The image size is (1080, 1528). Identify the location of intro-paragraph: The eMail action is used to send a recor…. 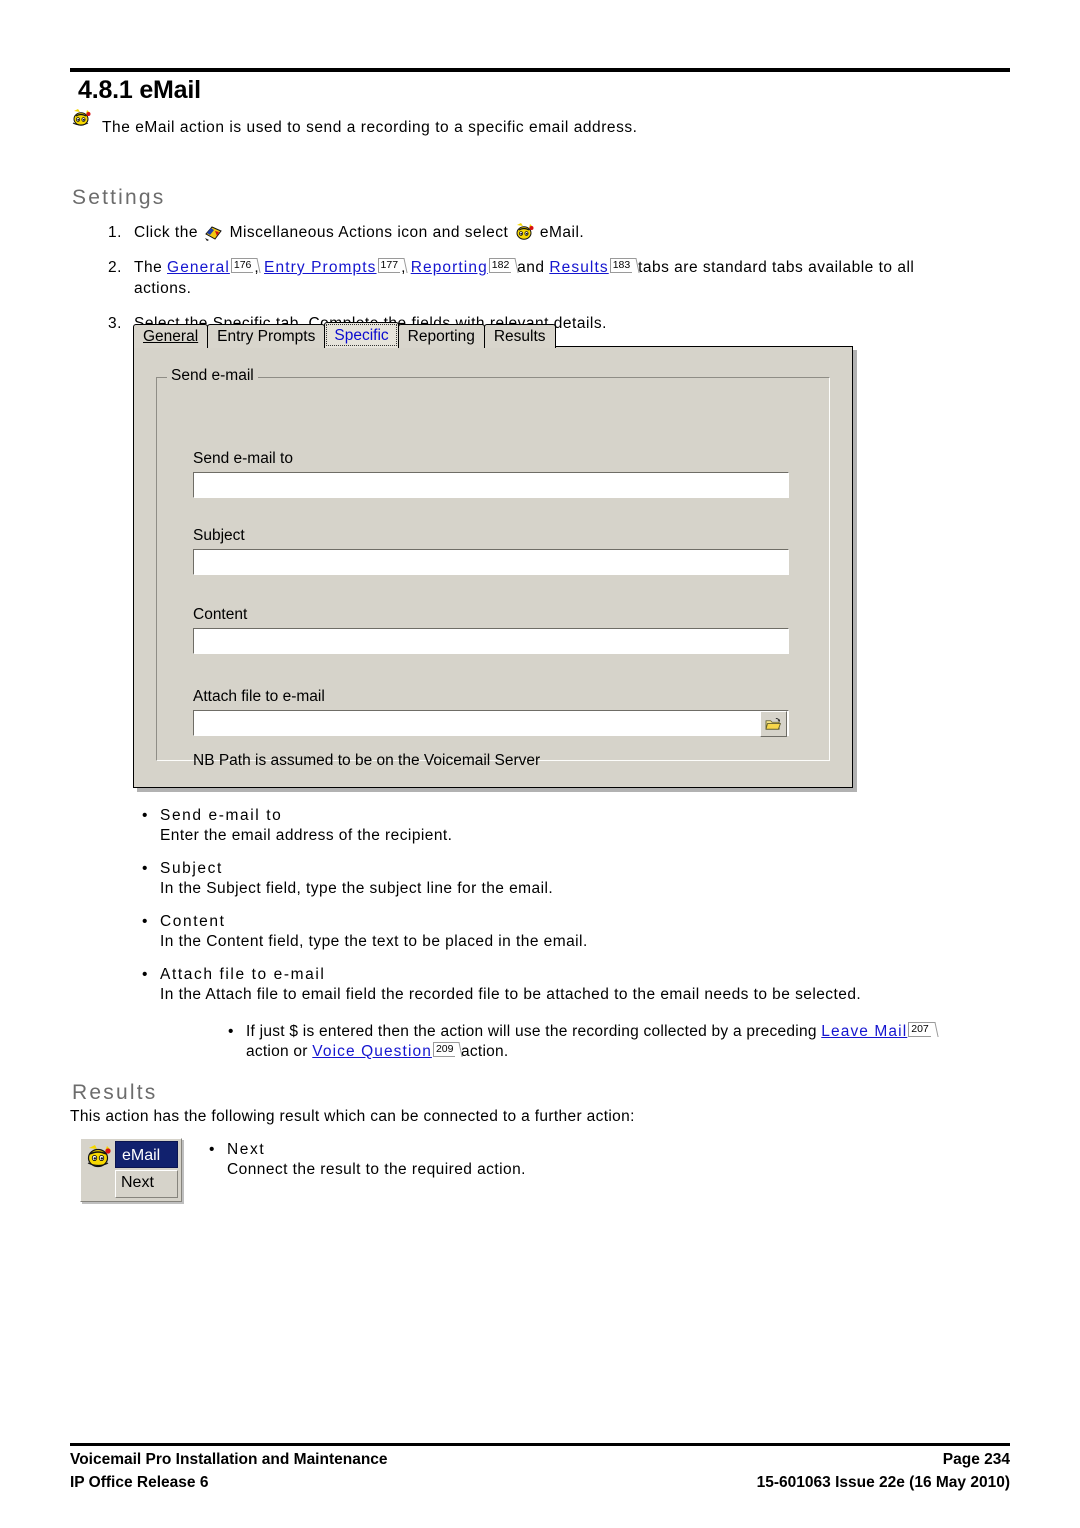
(530, 122).